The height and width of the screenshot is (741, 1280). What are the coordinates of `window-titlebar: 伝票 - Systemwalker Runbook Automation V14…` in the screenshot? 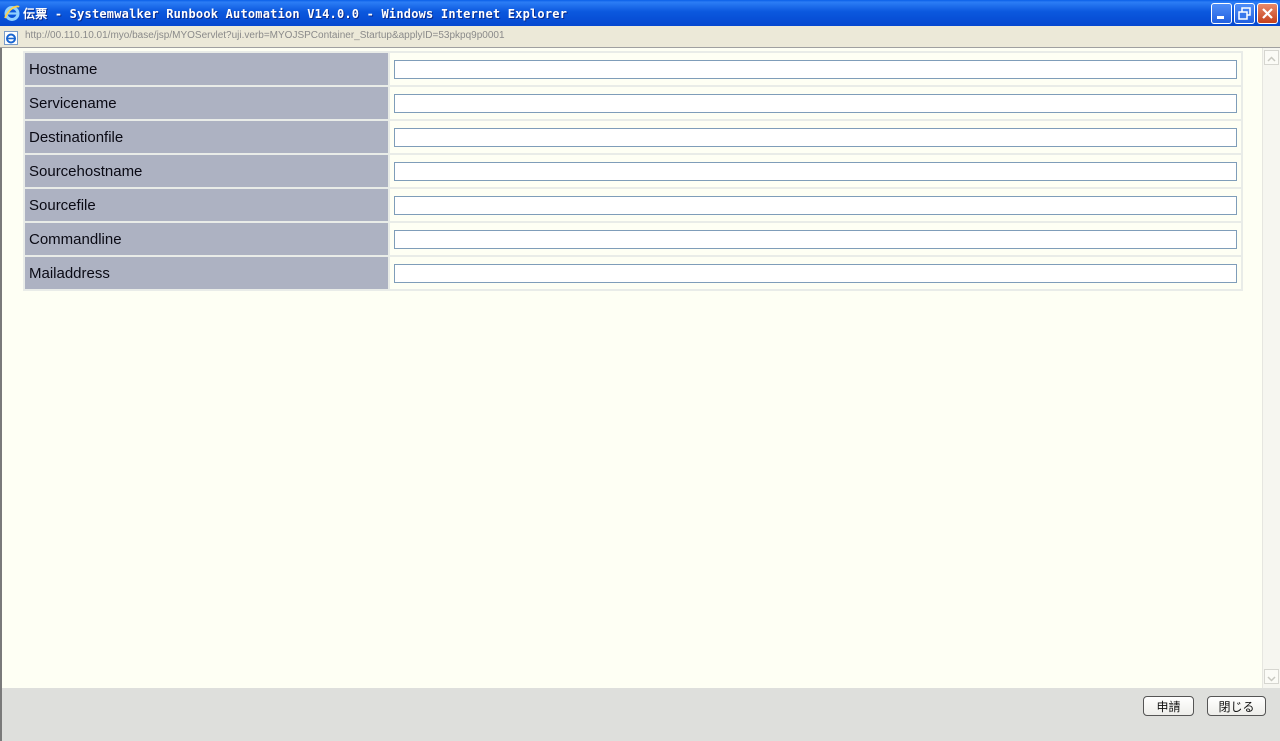 It's located at (640, 13).